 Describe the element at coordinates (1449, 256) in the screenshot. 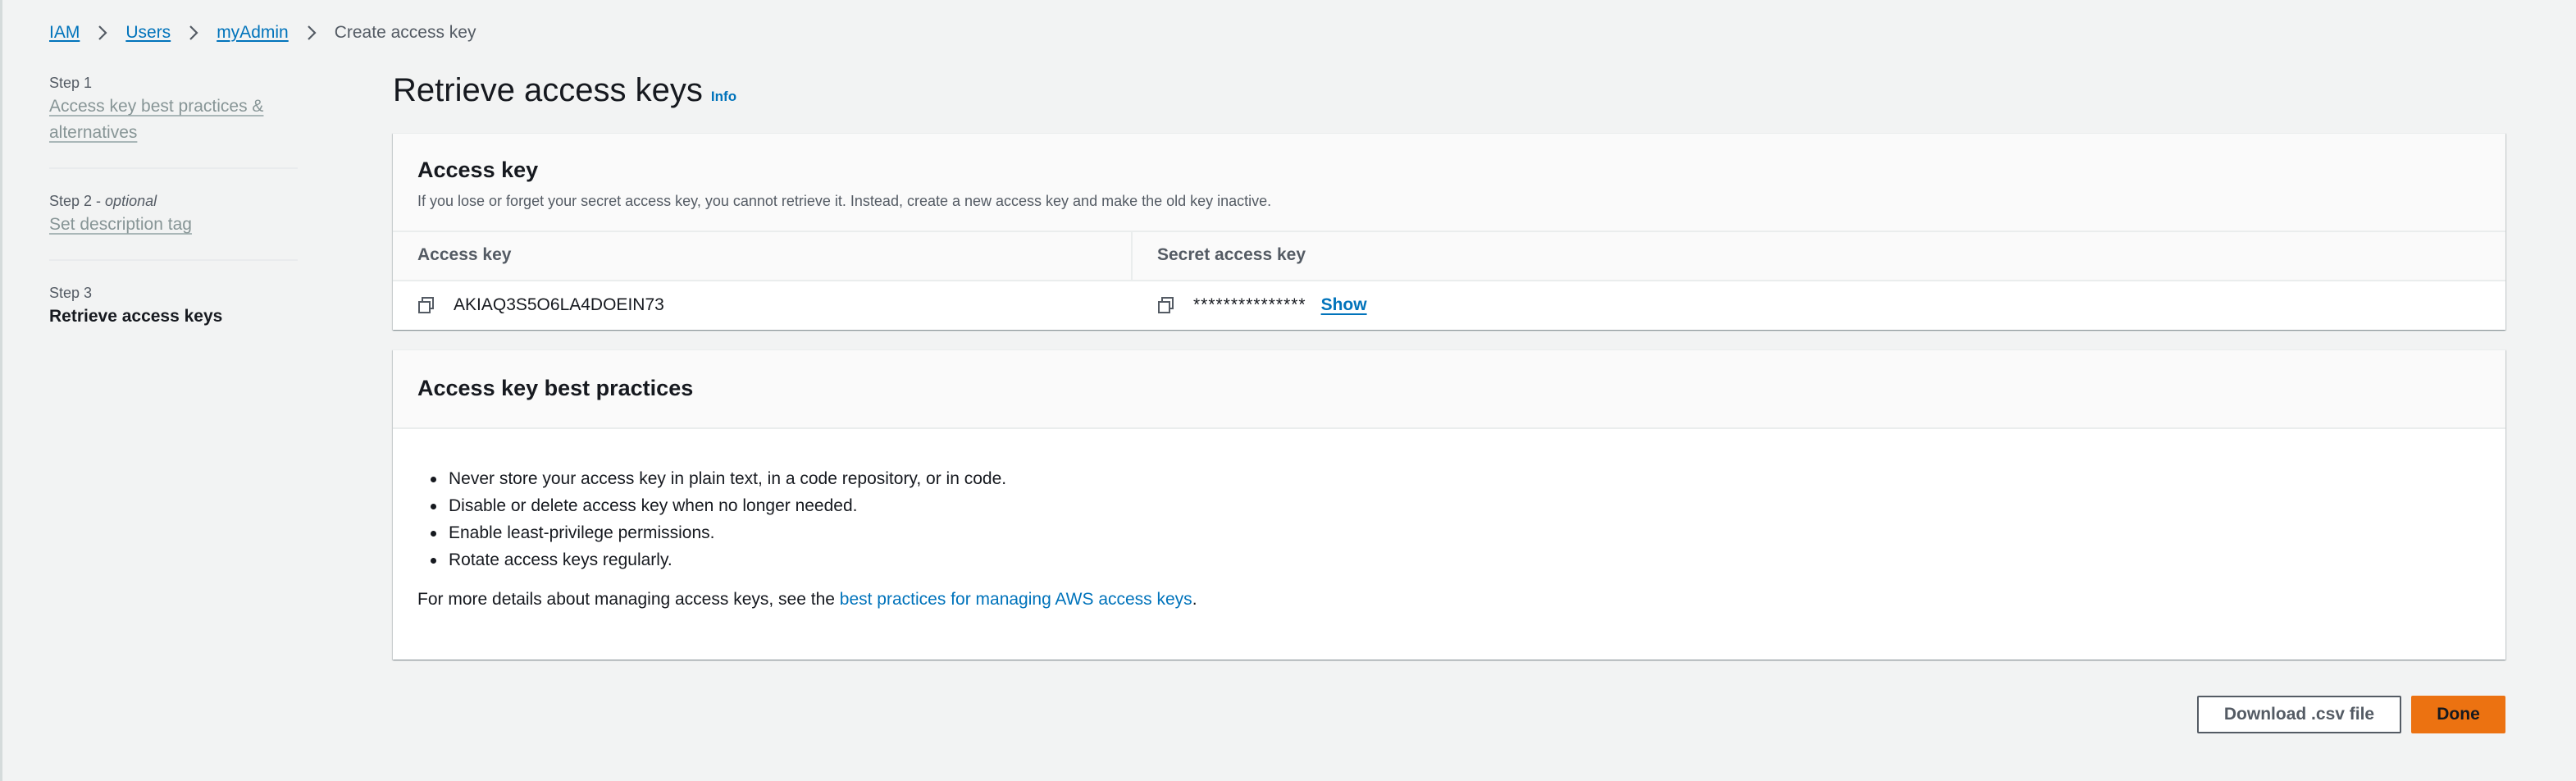

I see `keys-table-header: Access key Secret access key` at that location.